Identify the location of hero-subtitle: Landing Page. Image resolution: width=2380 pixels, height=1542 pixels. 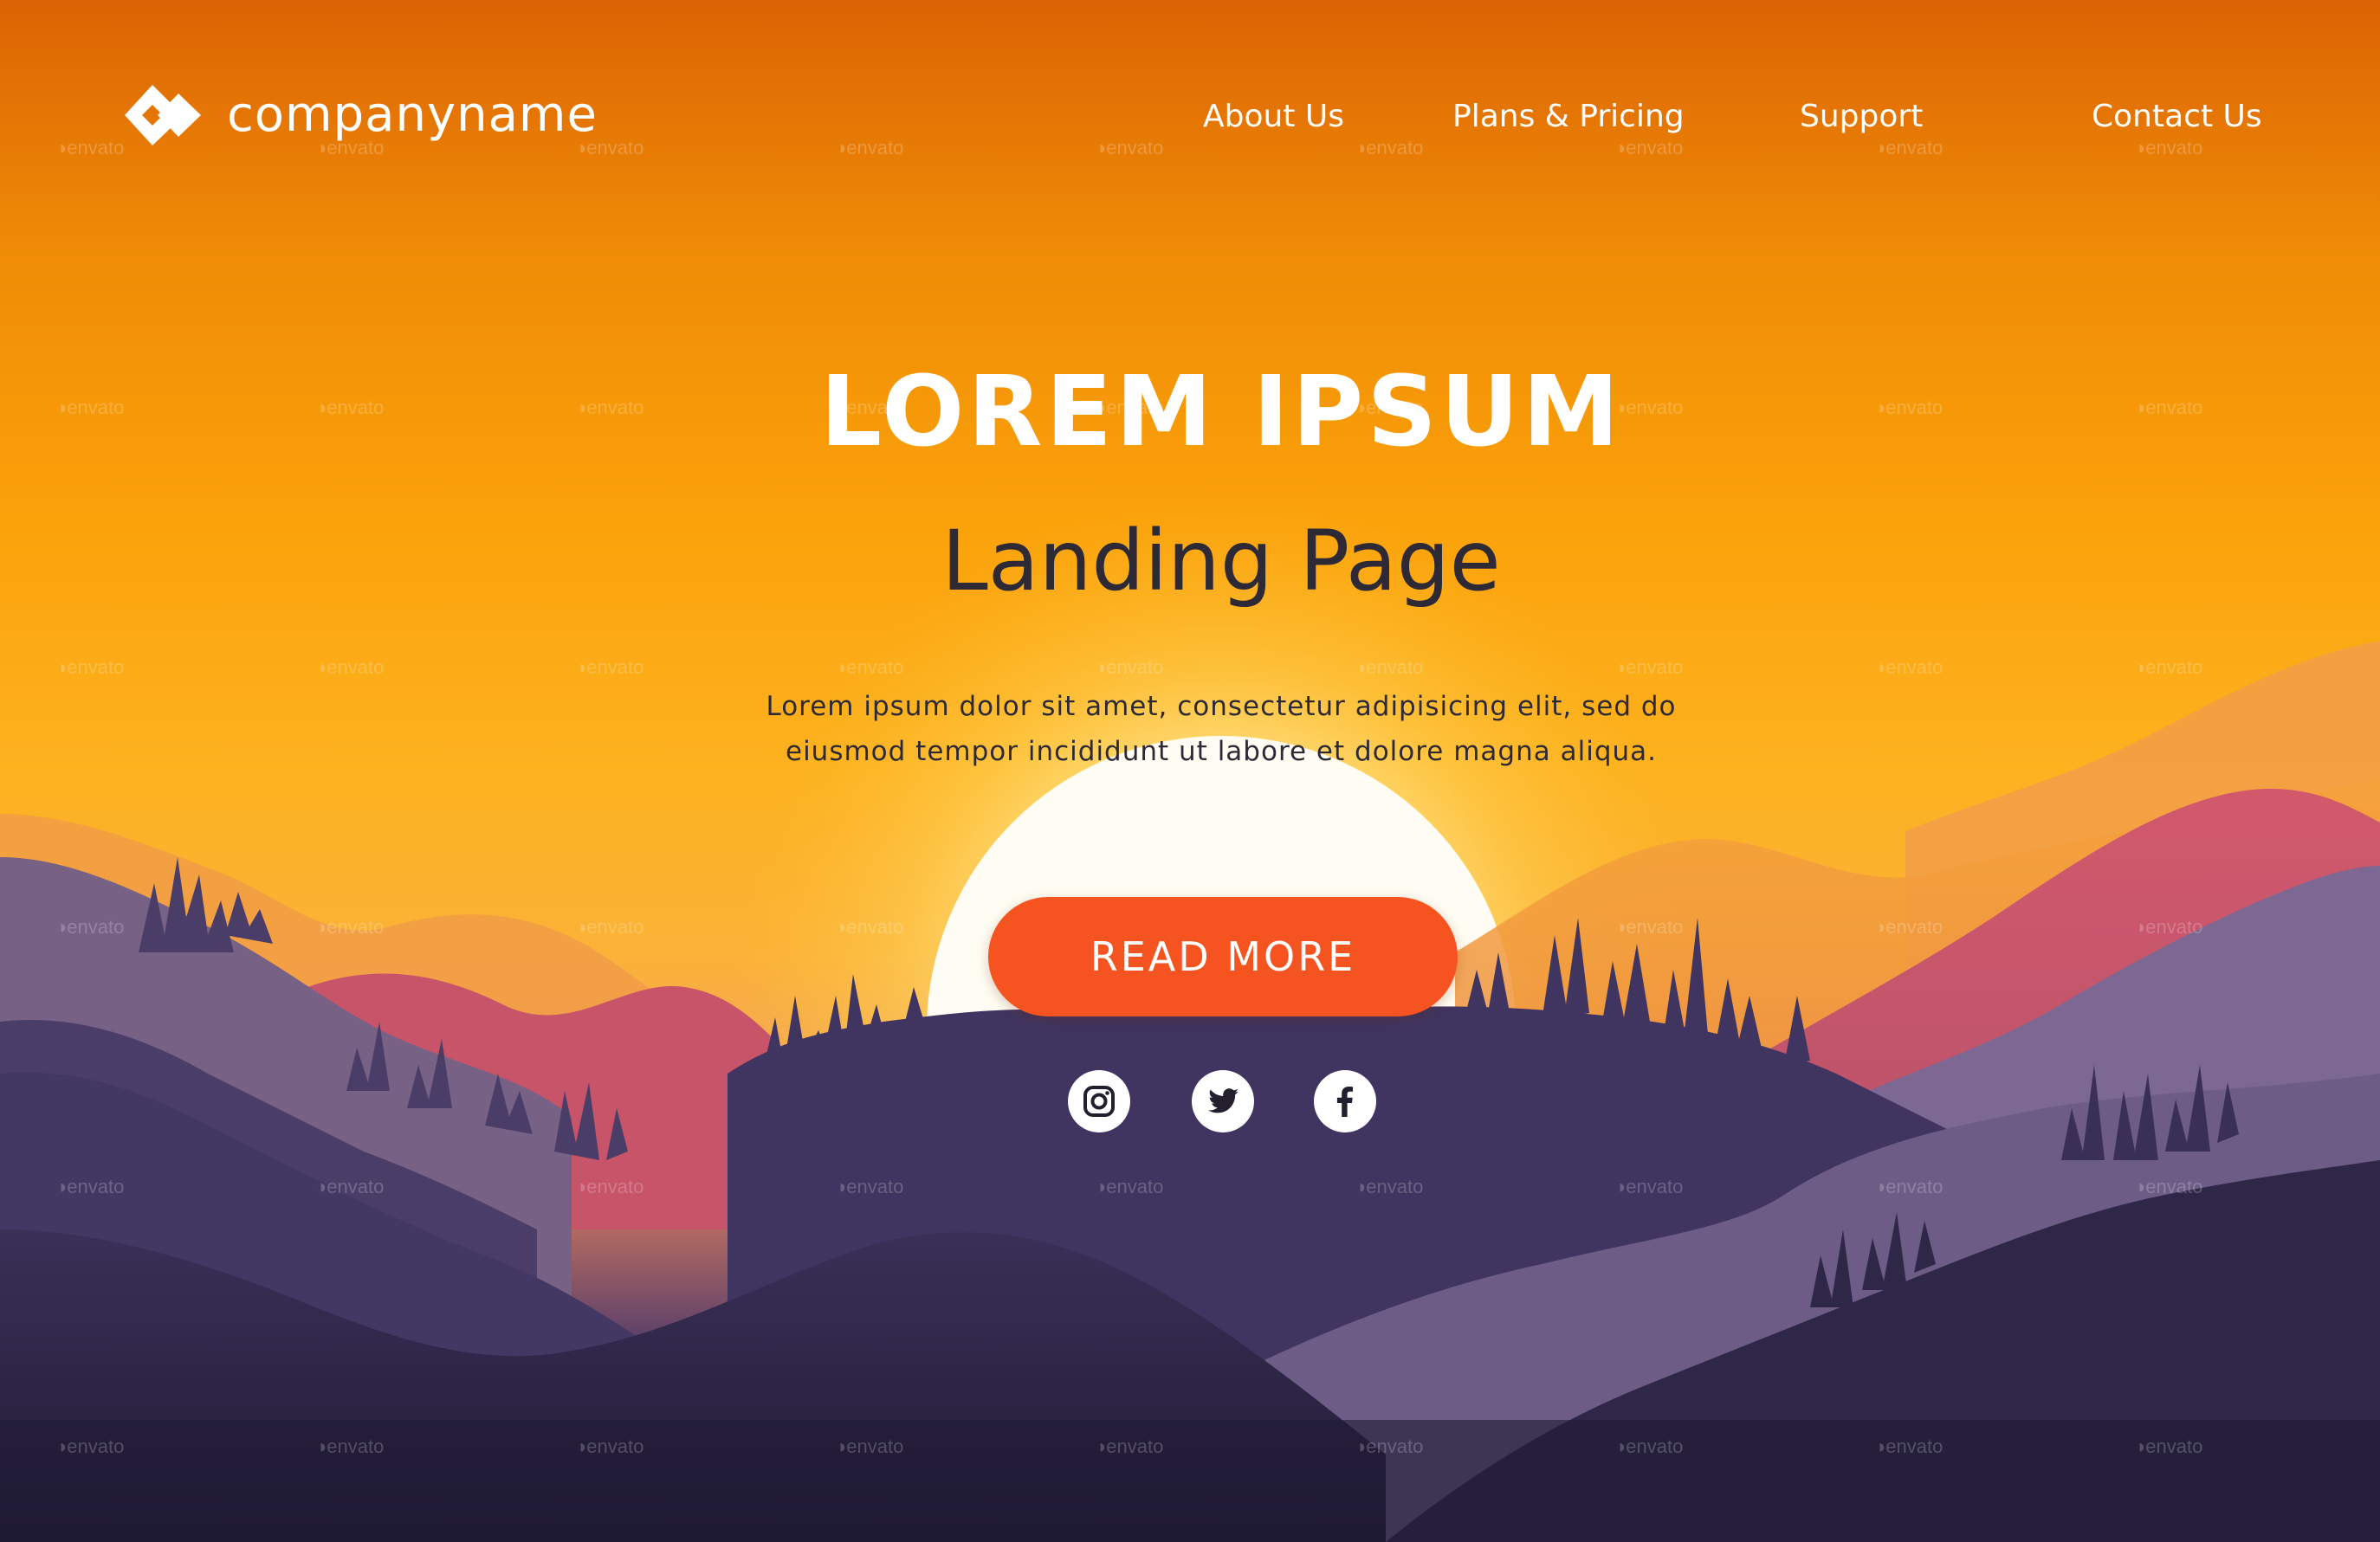
(1221, 561).